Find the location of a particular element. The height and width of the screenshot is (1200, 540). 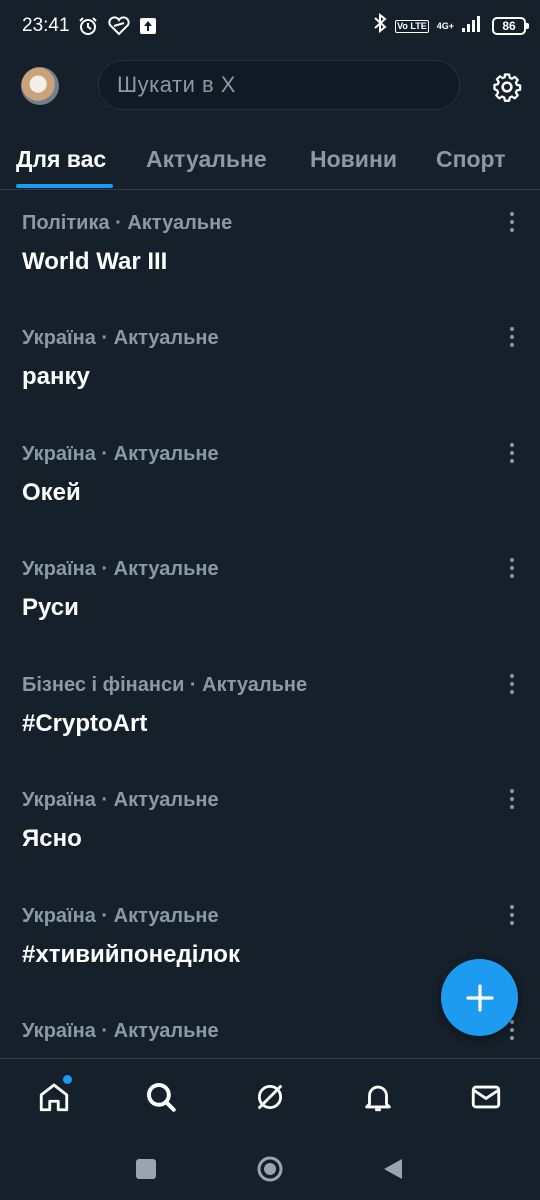

top-header: Шукати в X is located at coordinates (270, 88).